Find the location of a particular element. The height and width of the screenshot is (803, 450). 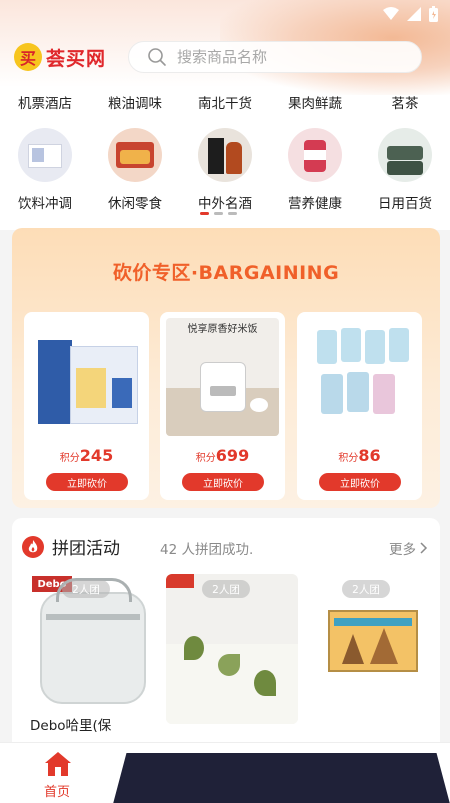

price-line: 积分86 is located at coordinates (359, 455).